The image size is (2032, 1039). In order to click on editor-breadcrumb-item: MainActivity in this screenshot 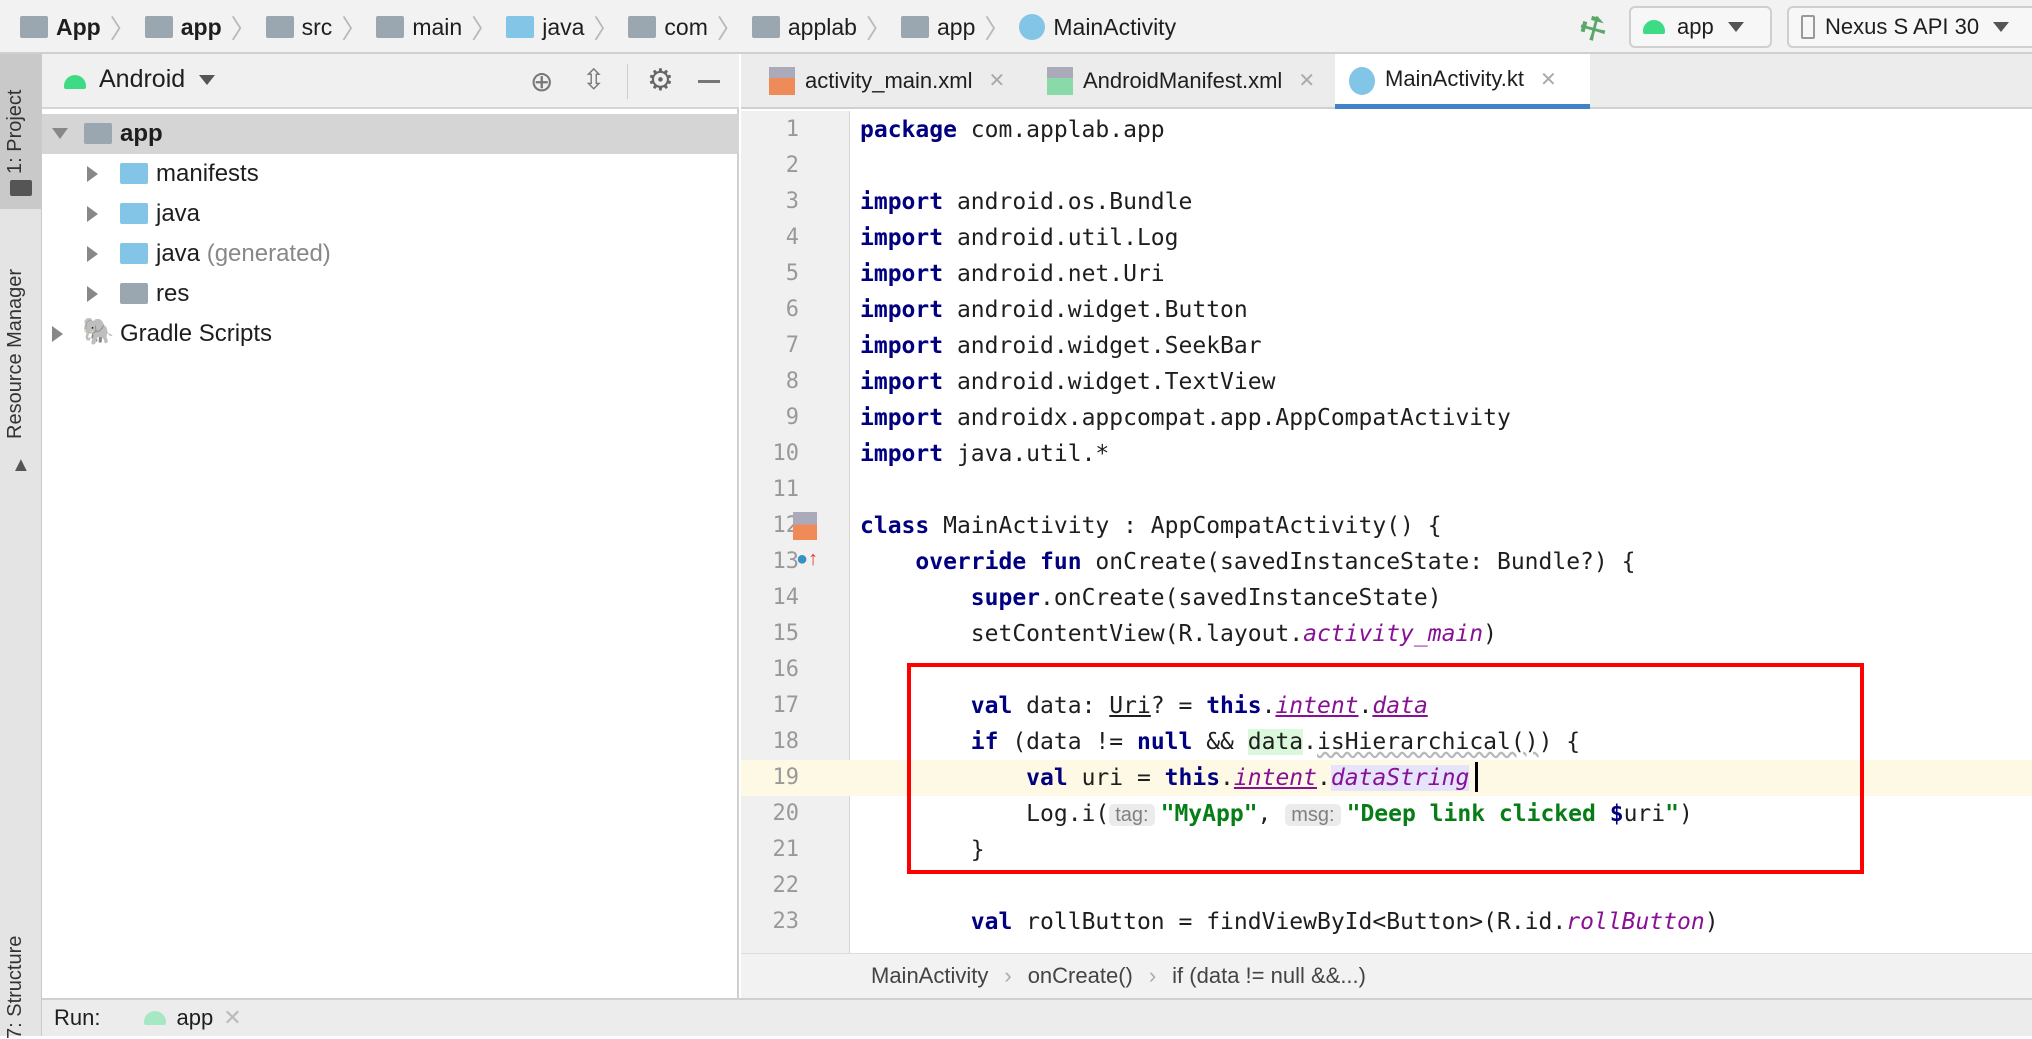, I will do `click(929, 976)`.